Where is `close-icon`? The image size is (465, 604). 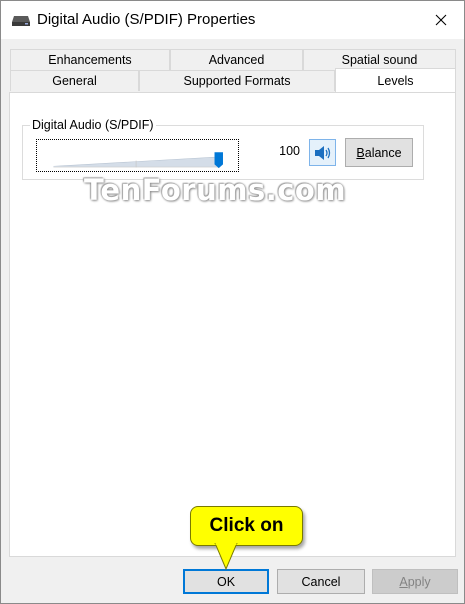 close-icon is located at coordinates (441, 20).